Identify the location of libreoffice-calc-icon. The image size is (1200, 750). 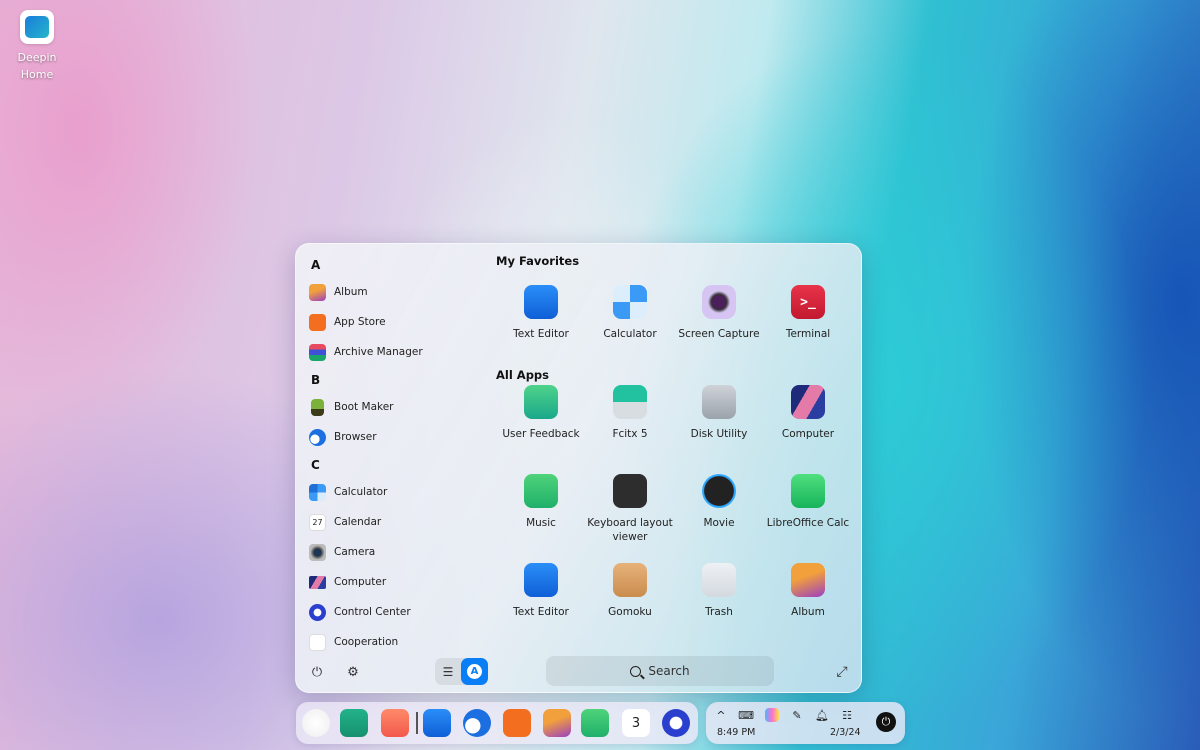
(808, 491).